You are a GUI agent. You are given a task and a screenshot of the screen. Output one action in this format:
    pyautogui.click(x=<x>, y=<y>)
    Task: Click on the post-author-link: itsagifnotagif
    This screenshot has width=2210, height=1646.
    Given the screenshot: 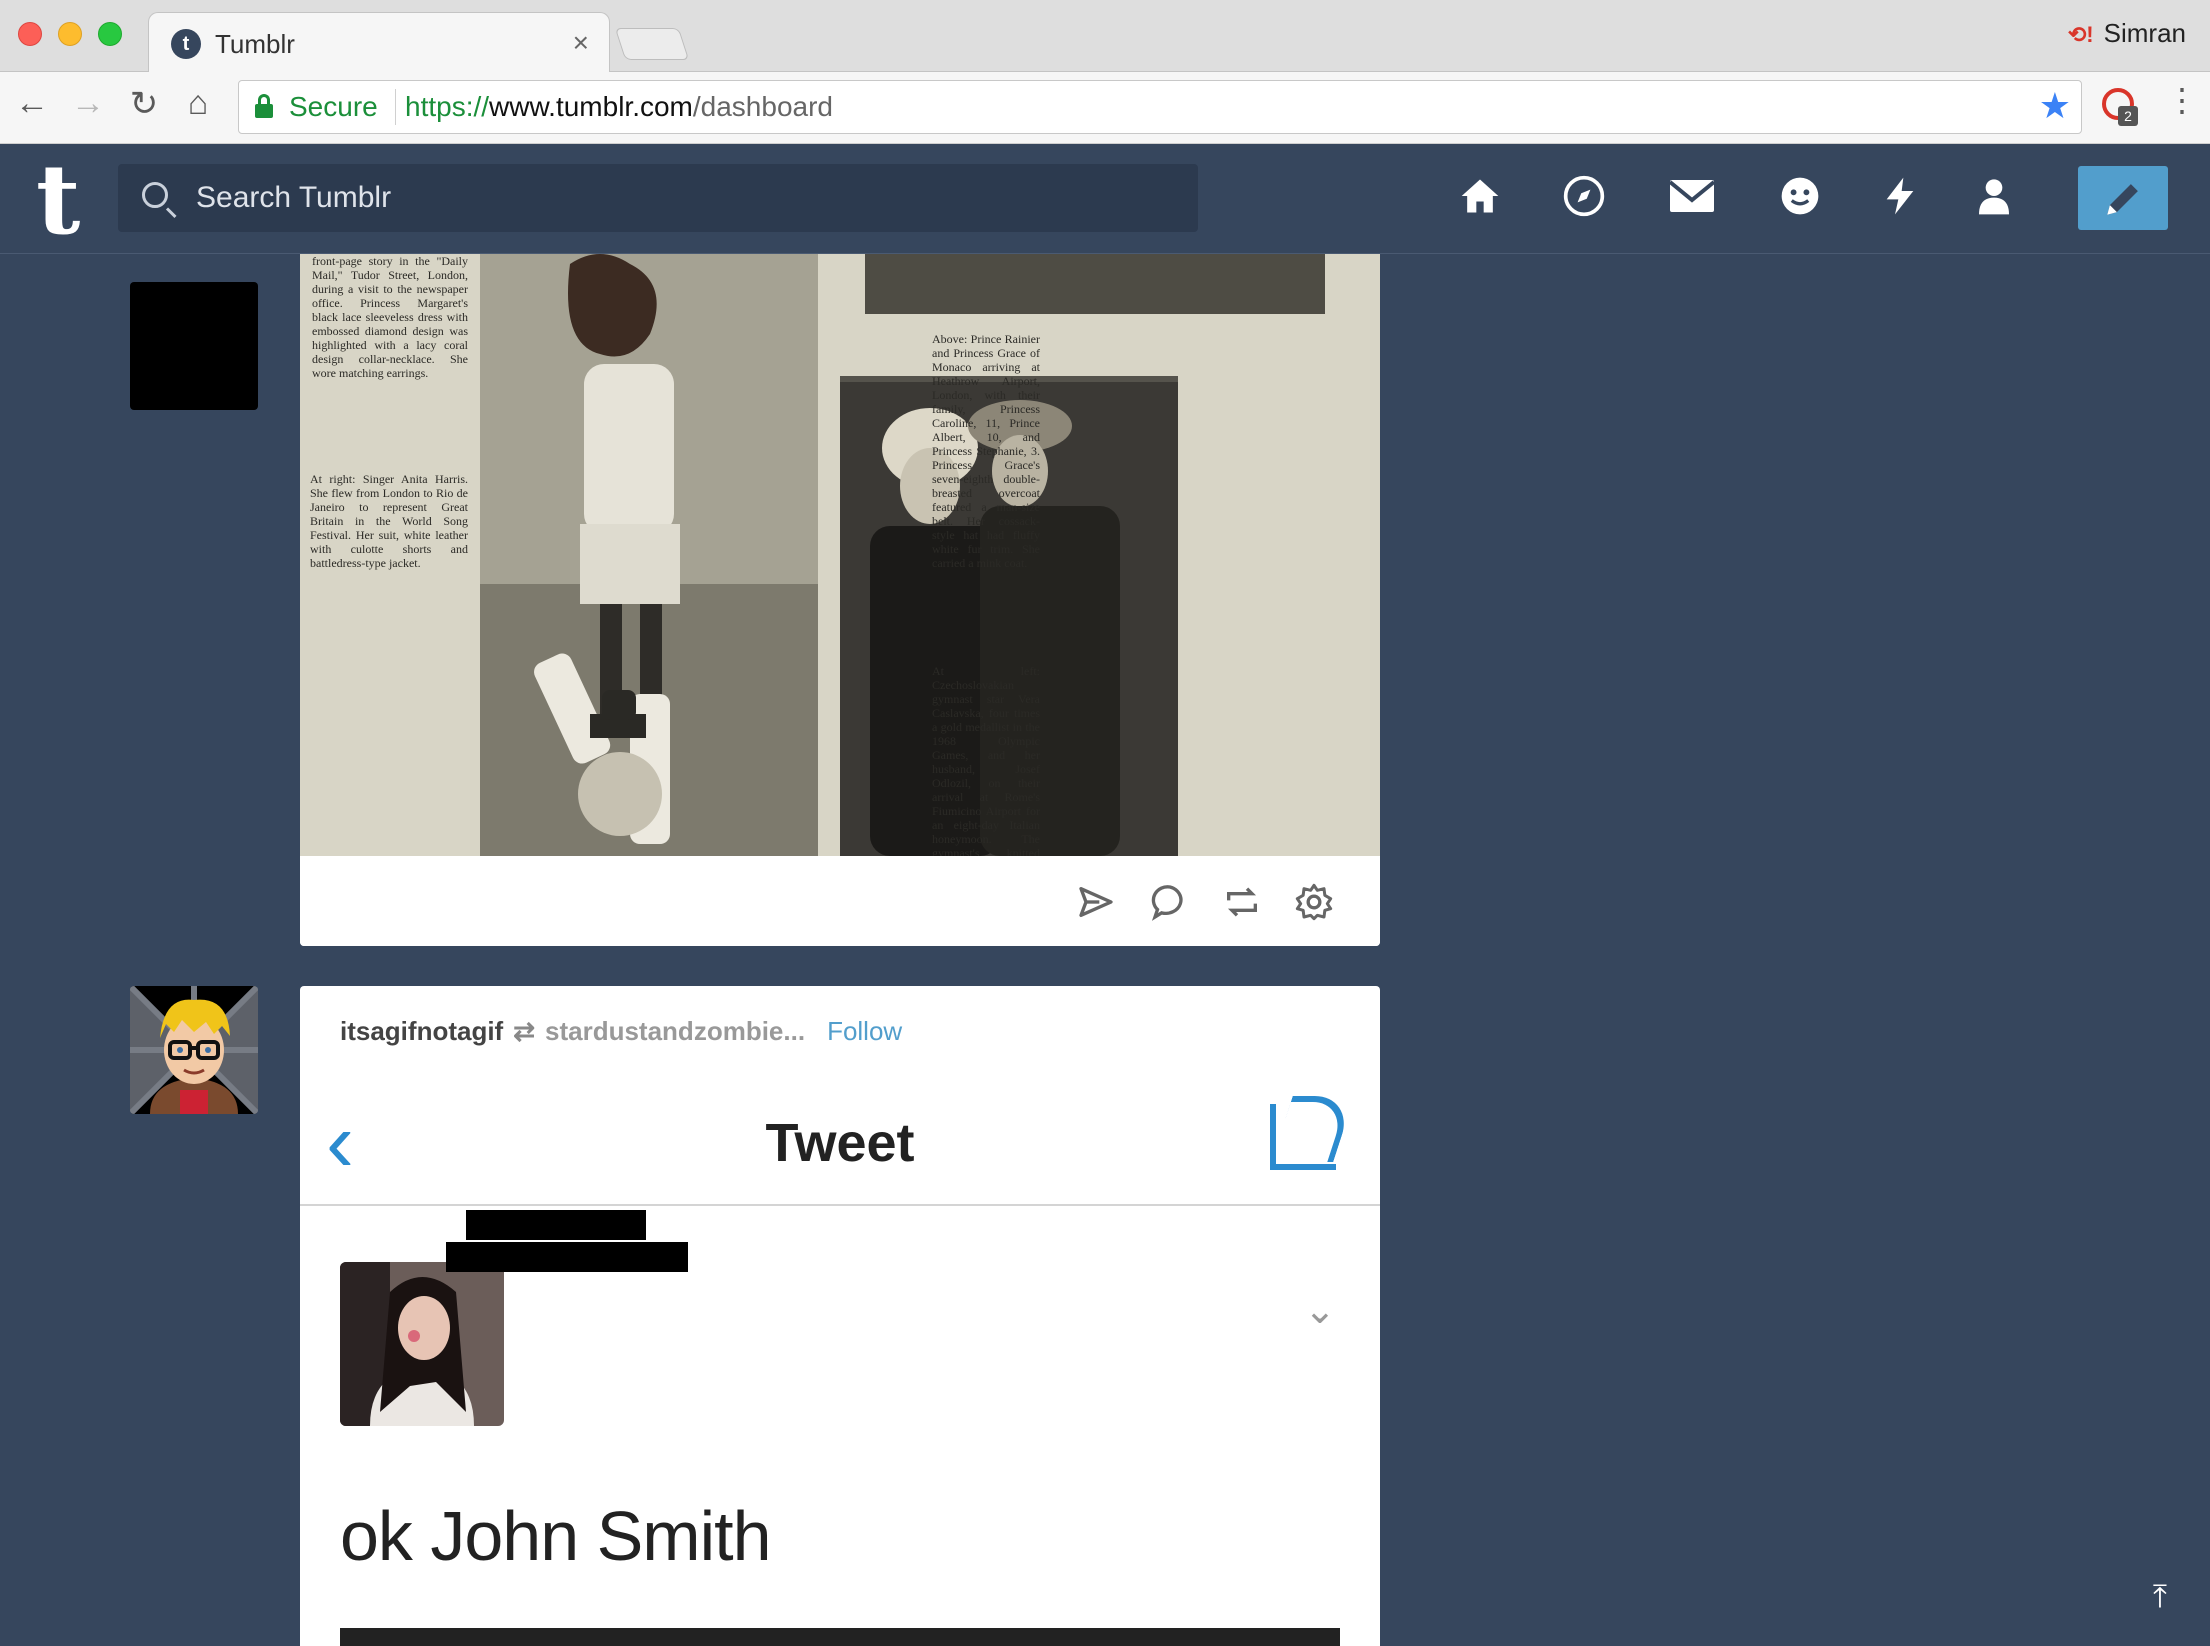 What is the action you would take?
    pyautogui.click(x=421, y=1031)
    